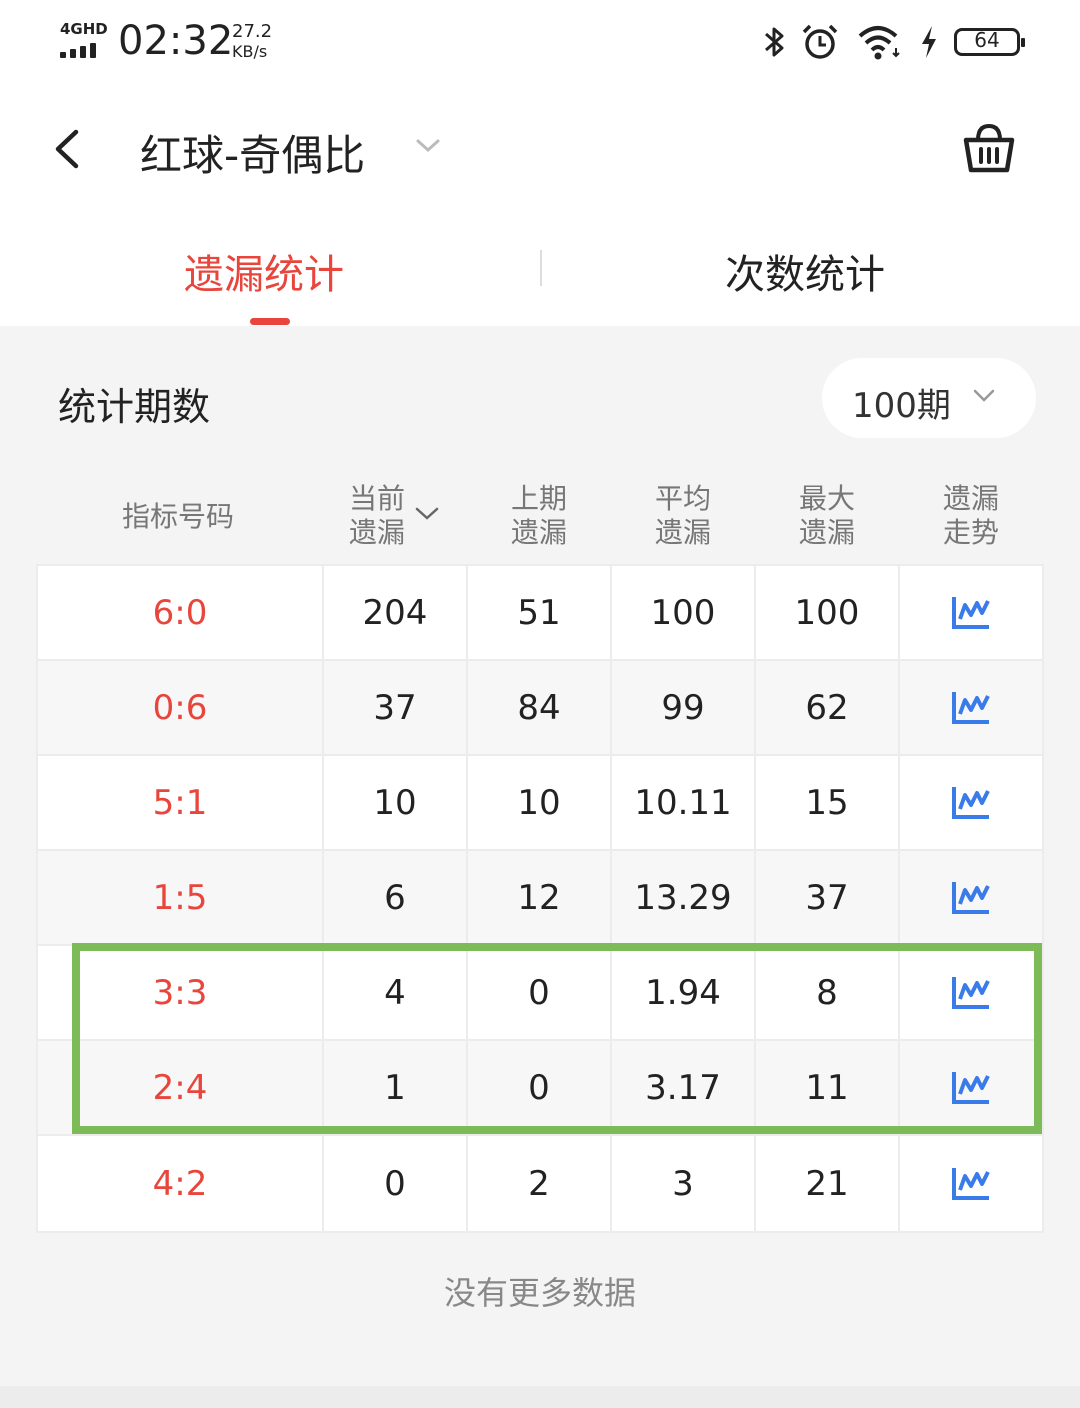 The image size is (1080, 1408). I want to click on table-row: 6:0 204 51 100 100, so click(540, 613).